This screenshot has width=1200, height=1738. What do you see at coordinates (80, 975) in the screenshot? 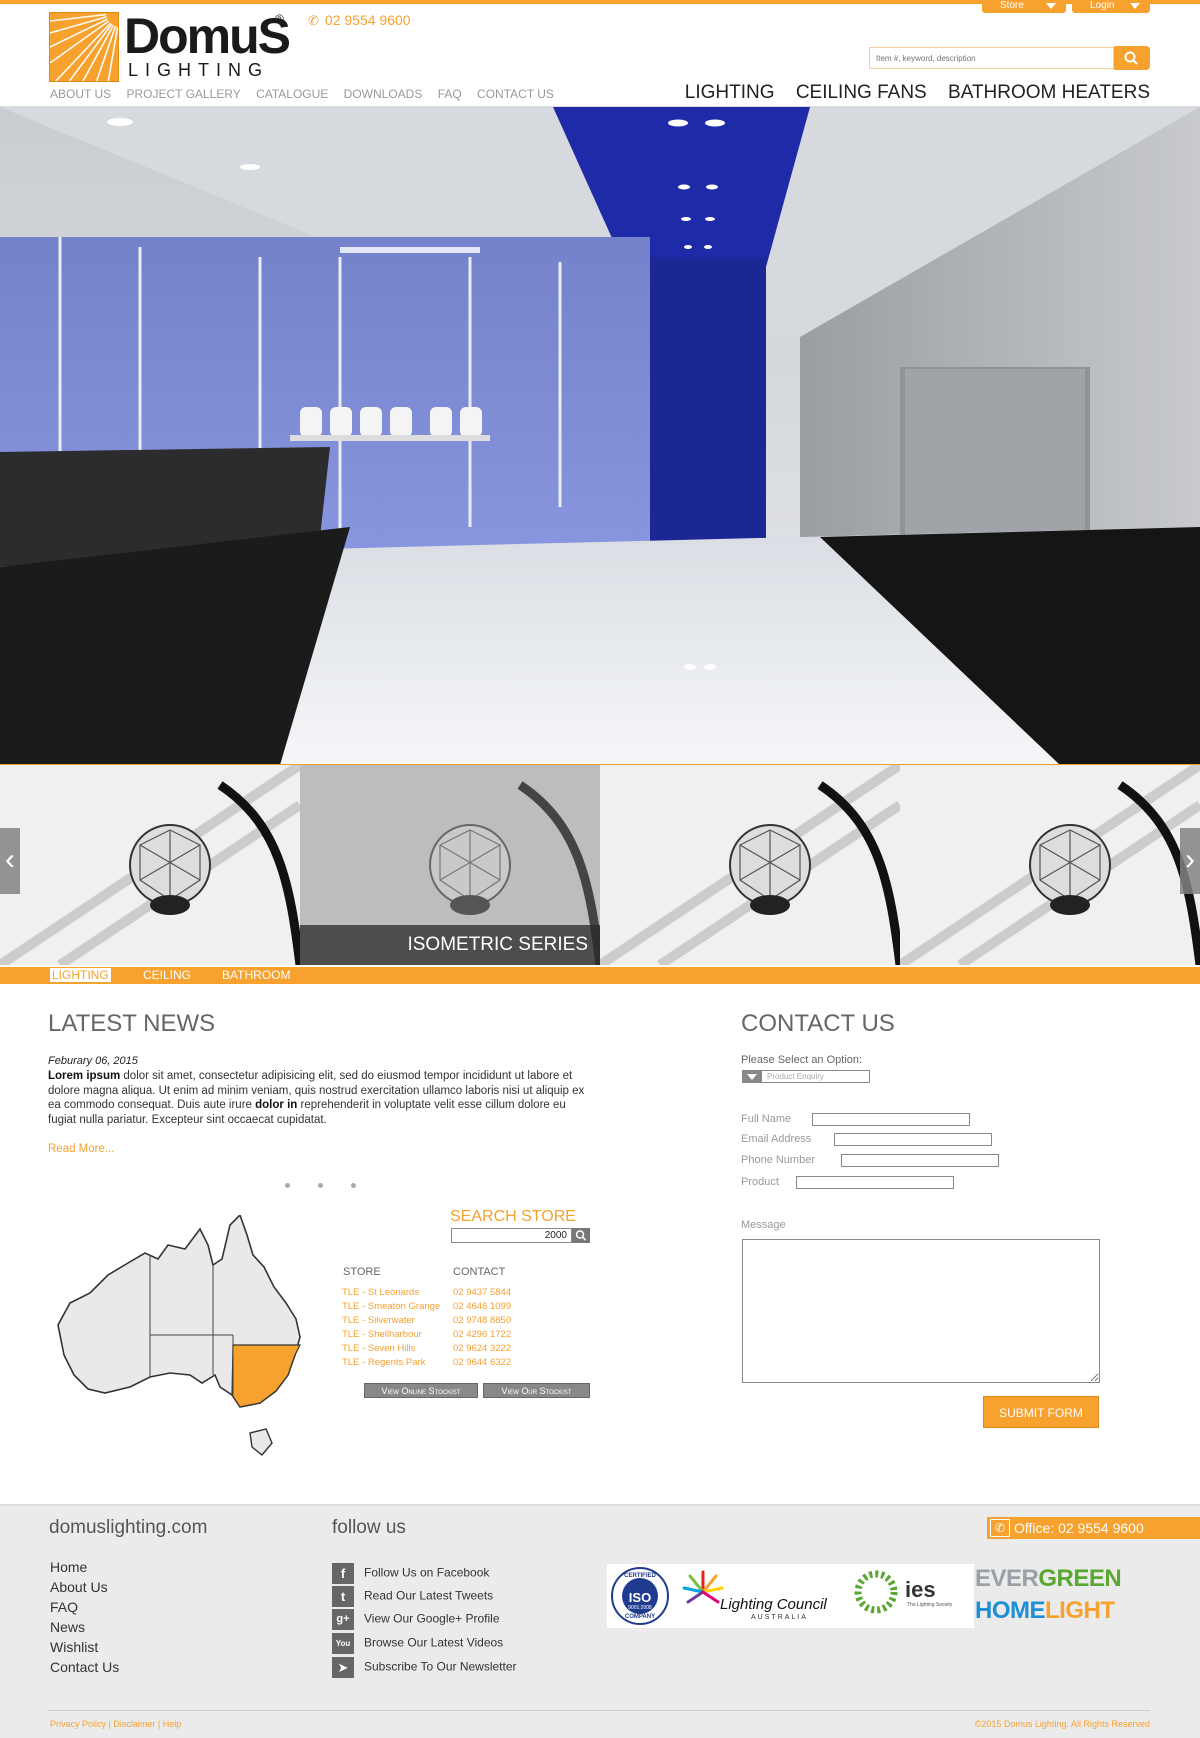
I see `category-tab-lighting: LIGHTING` at bounding box center [80, 975].